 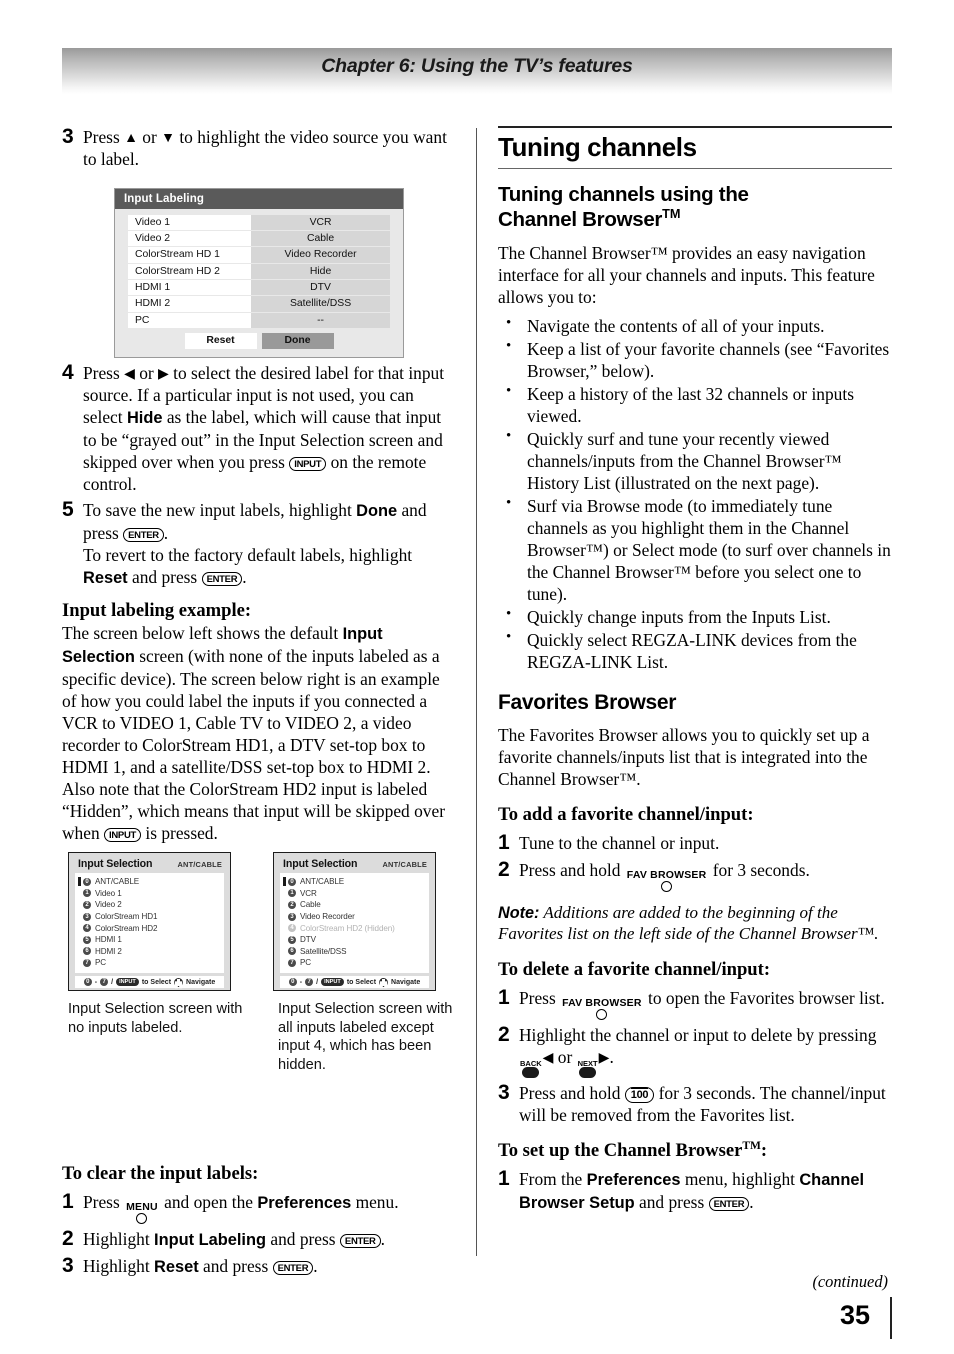 What do you see at coordinates (220, 509) in the screenshot?
I see `step5-text-1: To save the new input labels, highlight` at bounding box center [220, 509].